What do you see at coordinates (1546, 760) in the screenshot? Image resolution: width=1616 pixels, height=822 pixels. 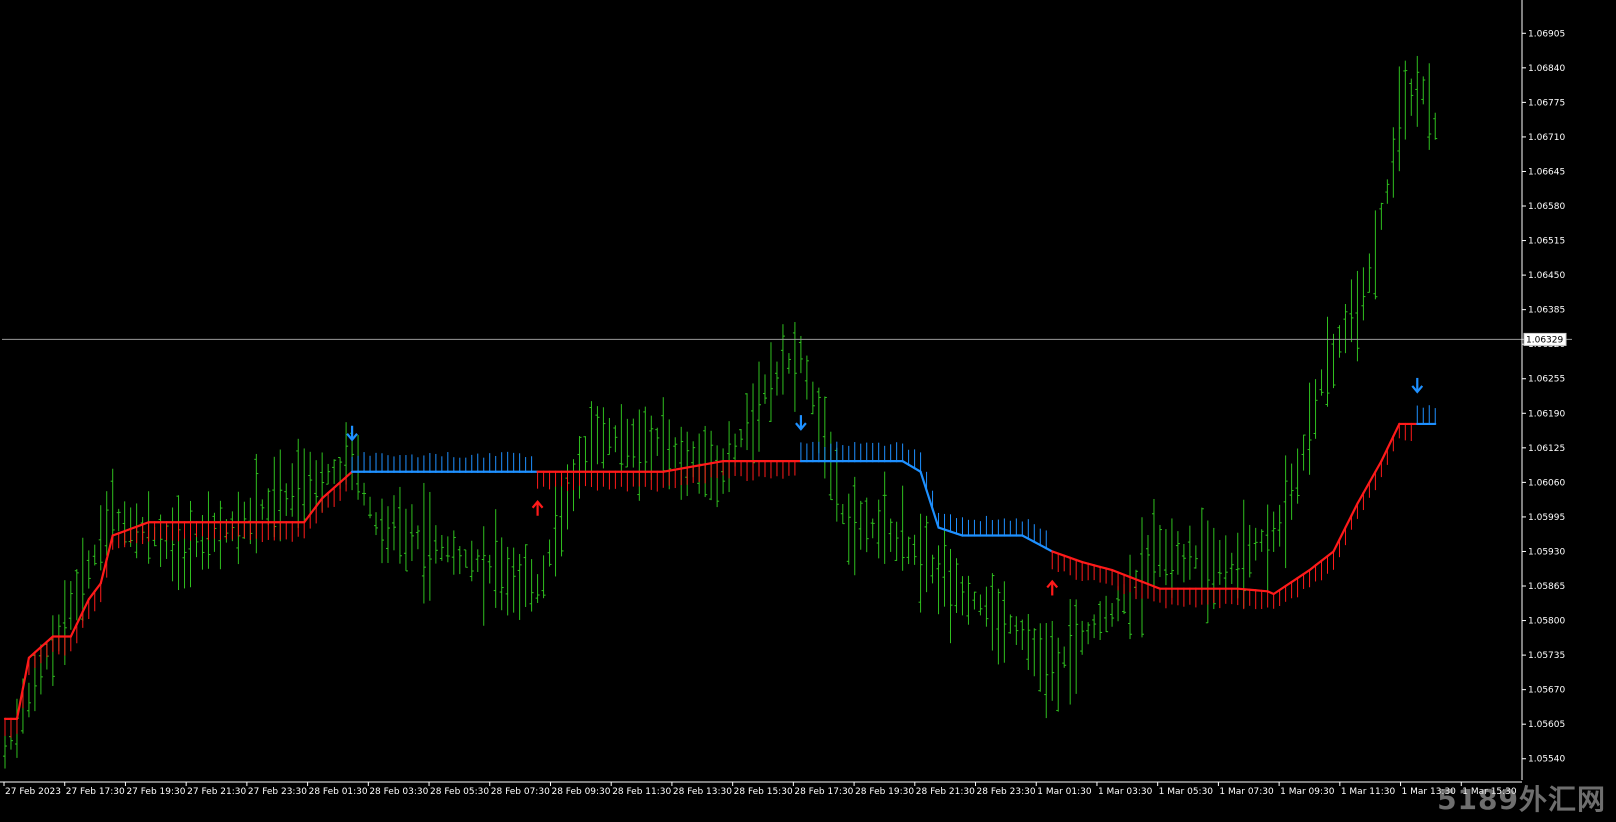 I see `price-tick-label: 1.05540` at bounding box center [1546, 760].